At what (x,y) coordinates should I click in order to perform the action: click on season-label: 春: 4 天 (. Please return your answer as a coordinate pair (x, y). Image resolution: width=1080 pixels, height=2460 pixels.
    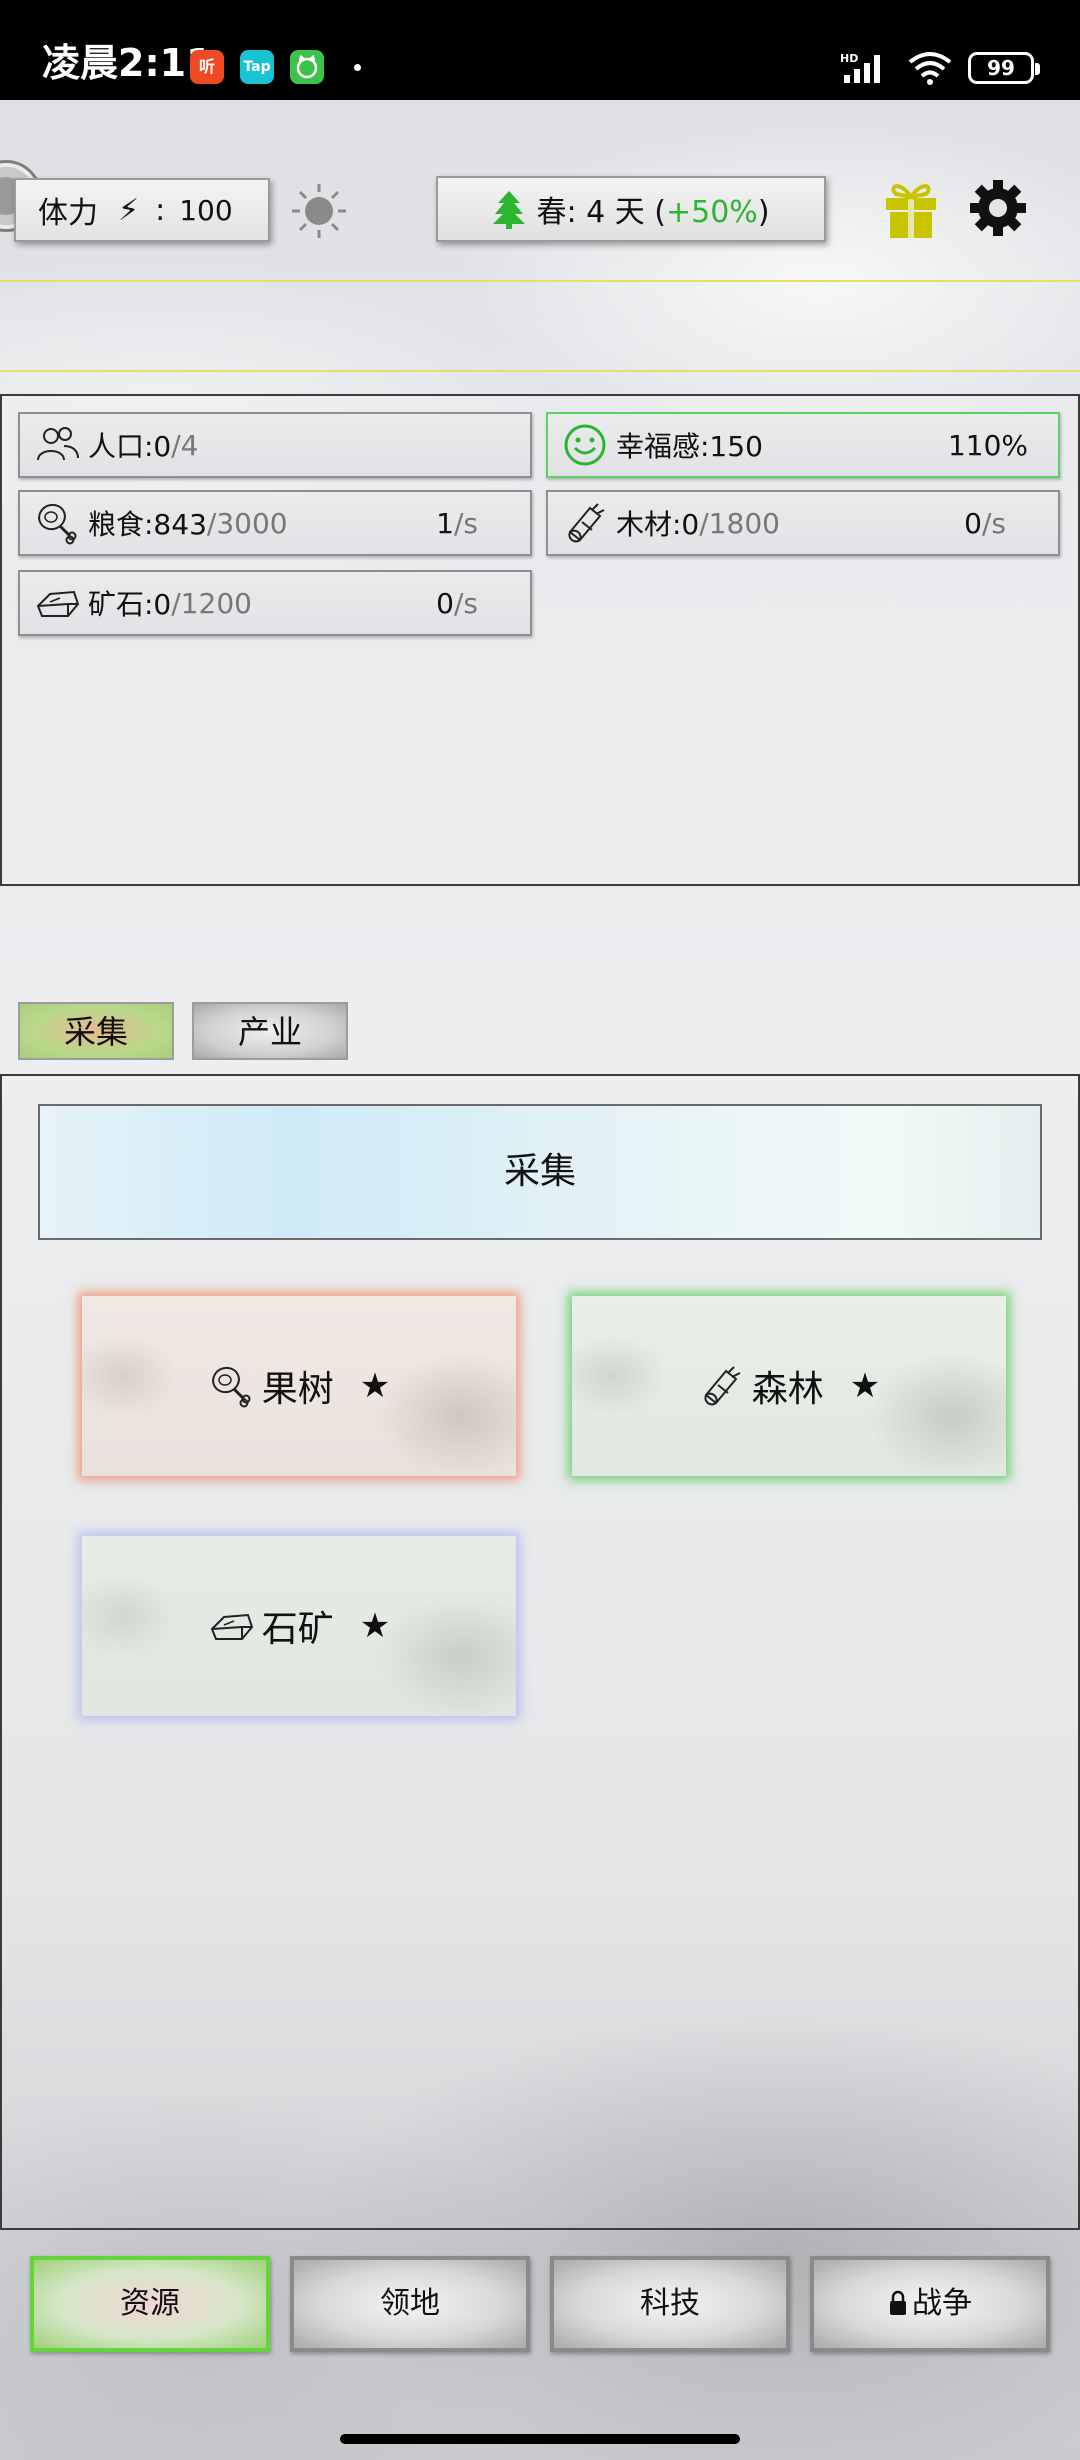
    Looking at the image, I should click on (601, 212).